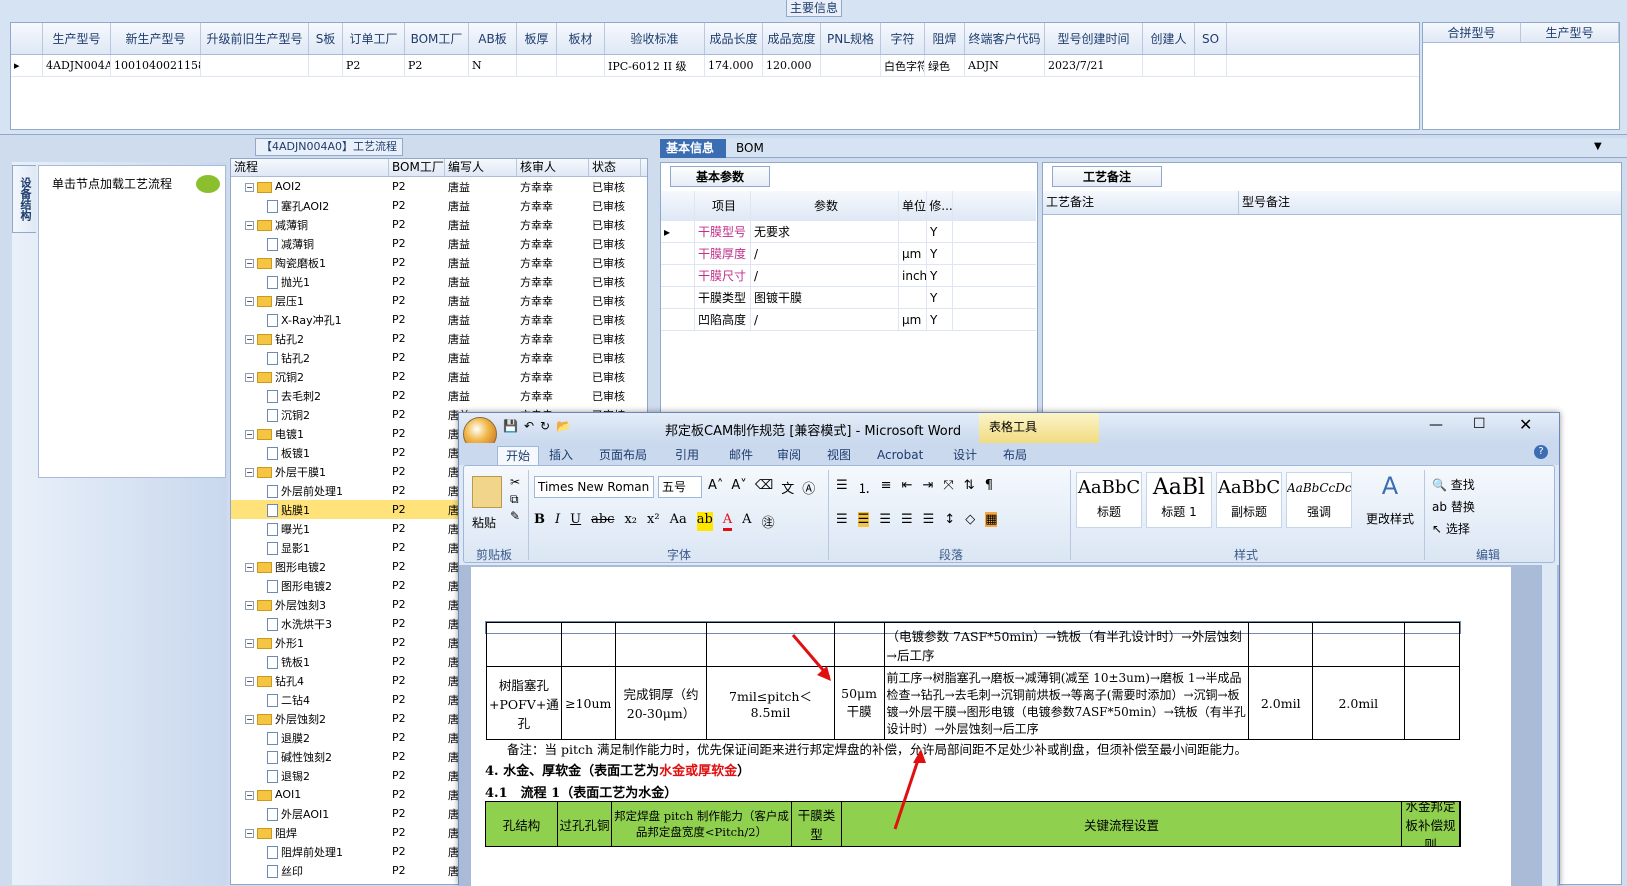 The width and height of the screenshot is (1627, 886). What do you see at coordinates (913, 319) in the screenshot?
I see `param-unit: μm` at bounding box center [913, 319].